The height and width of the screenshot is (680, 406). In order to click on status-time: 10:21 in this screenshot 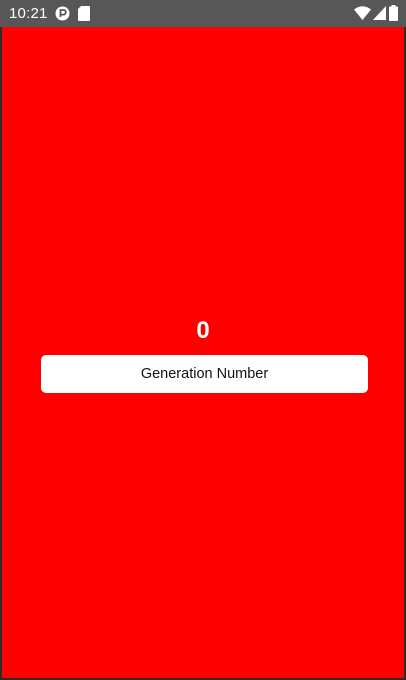, I will do `click(28, 13)`.